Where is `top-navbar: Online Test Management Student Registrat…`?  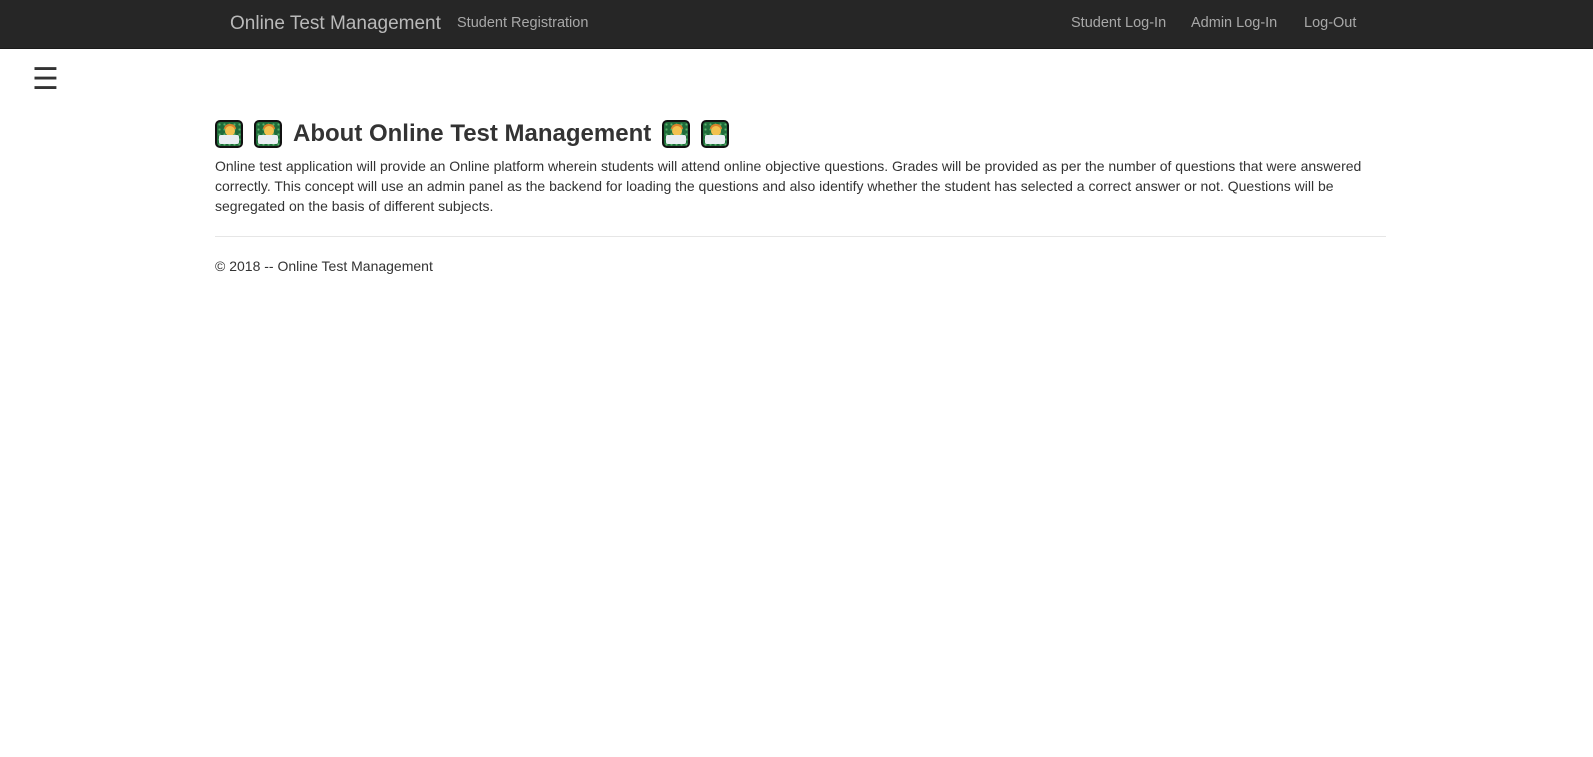 top-navbar: Online Test Management Student Registrat… is located at coordinates (796, 24).